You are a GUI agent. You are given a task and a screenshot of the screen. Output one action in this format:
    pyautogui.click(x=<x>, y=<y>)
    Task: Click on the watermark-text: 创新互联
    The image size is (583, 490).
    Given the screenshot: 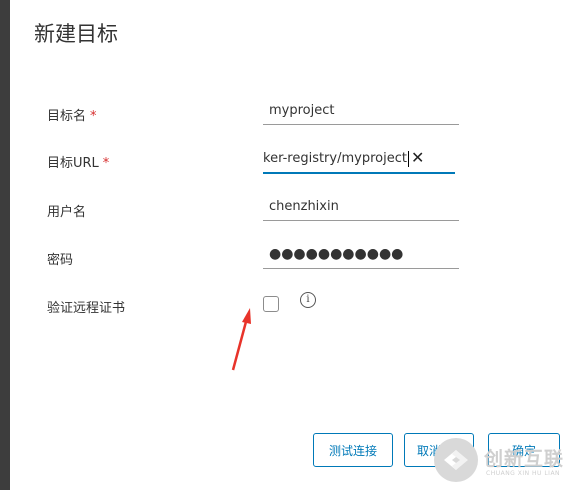 What is the action you would take?
    pyautogui.click(x=524, y=459)
    